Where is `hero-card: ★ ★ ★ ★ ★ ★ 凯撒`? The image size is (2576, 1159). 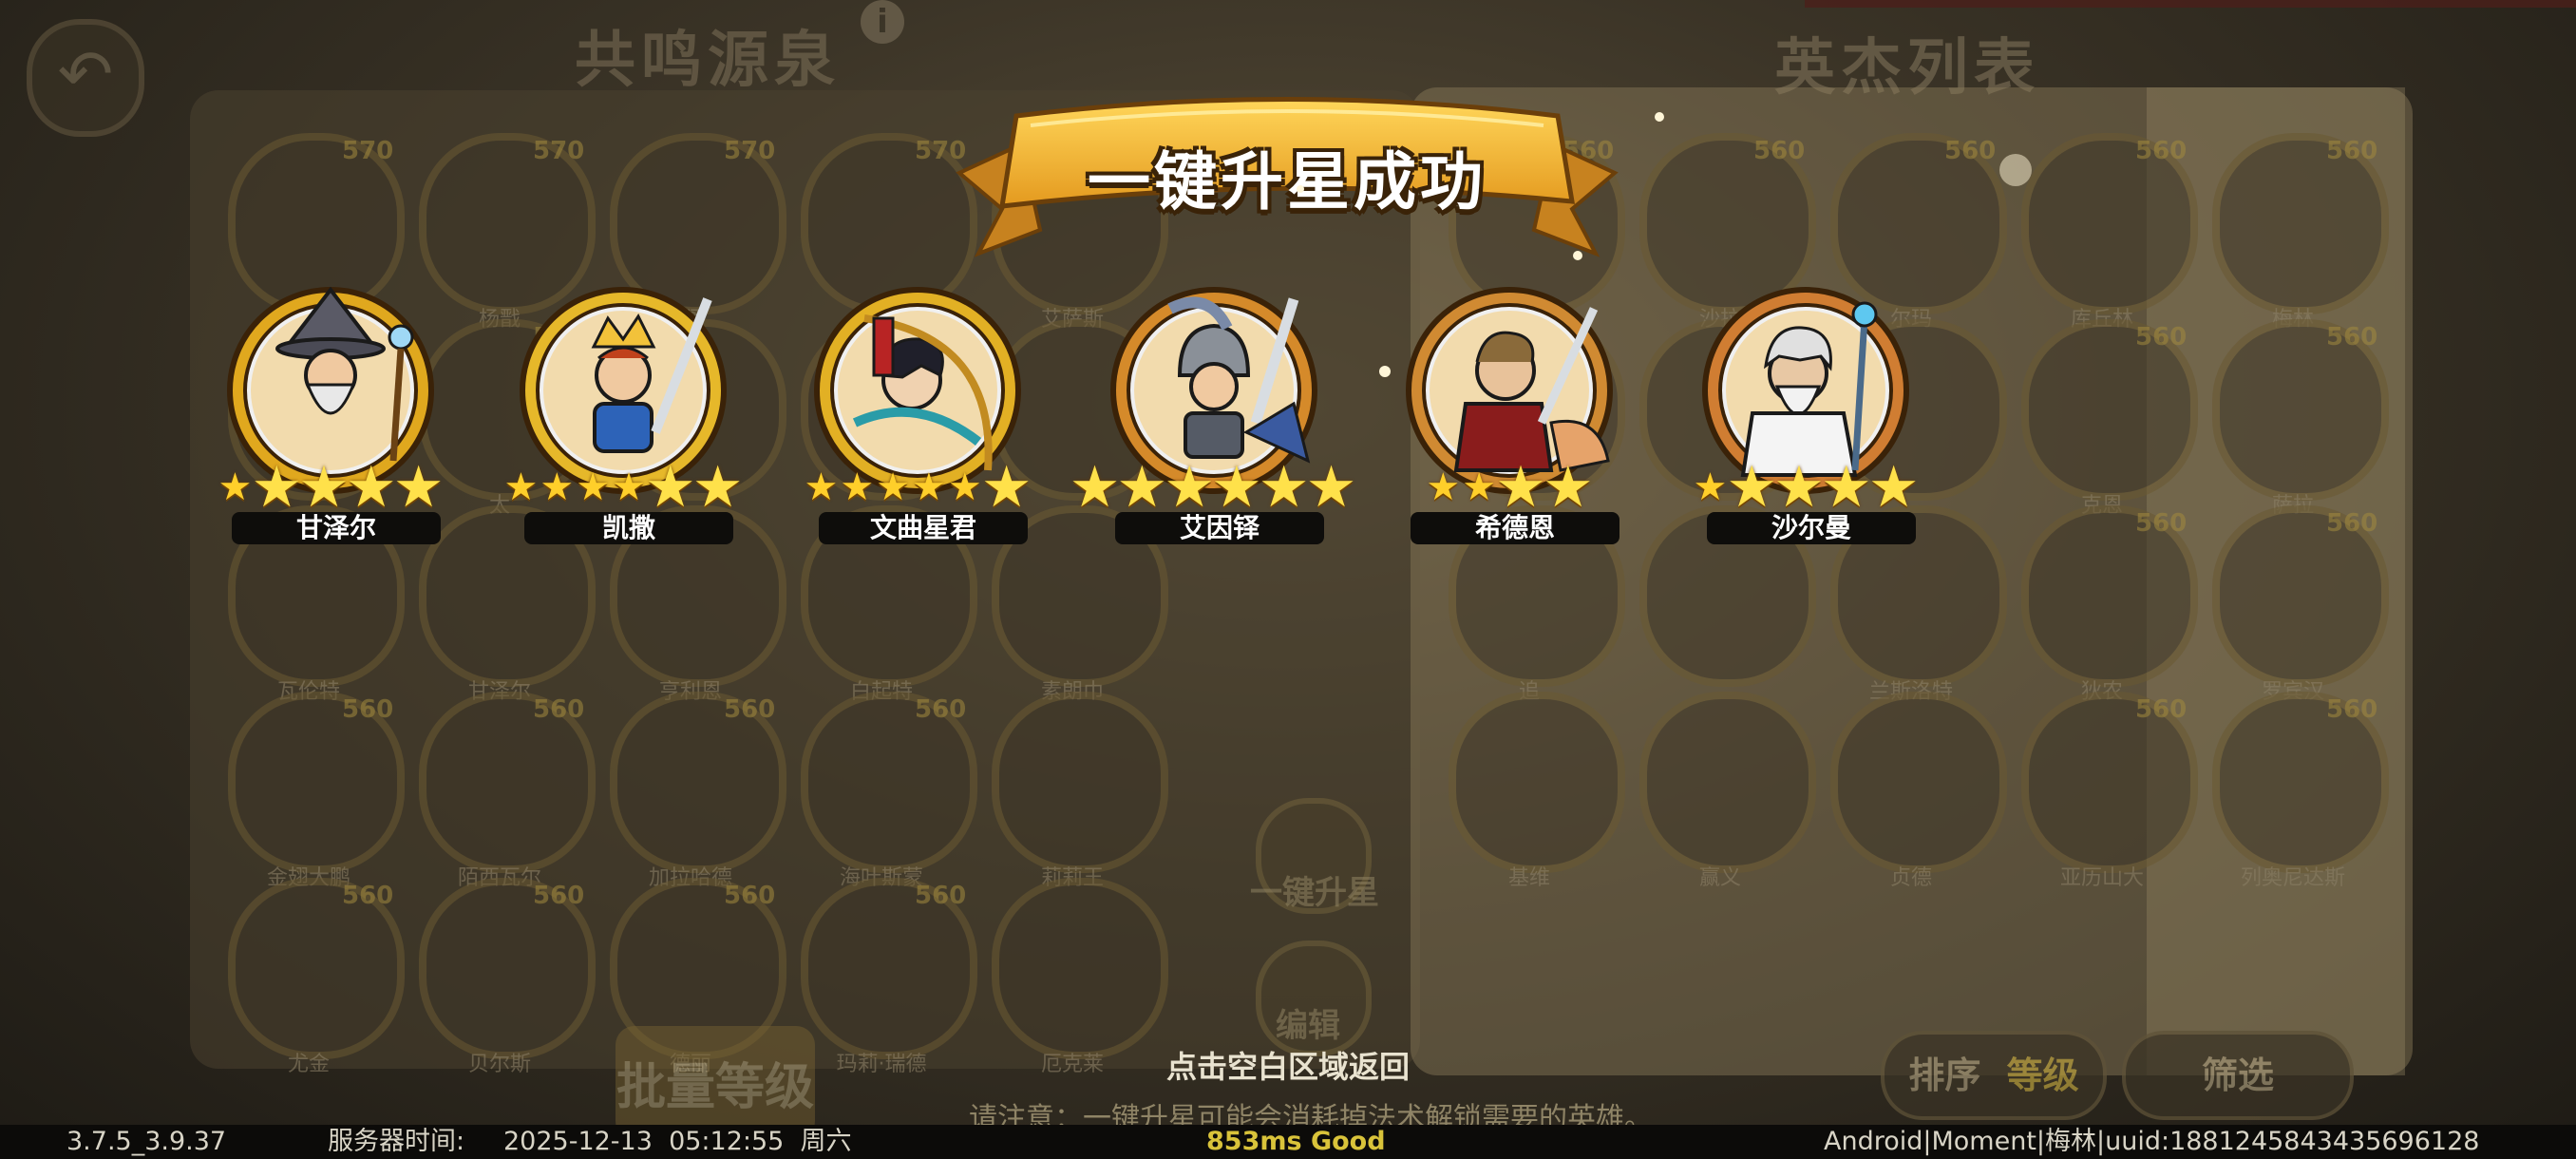 hero-card: ★ ★ ★ ★ ★ ★ 凯撒 is located at coordinates (622, 413).